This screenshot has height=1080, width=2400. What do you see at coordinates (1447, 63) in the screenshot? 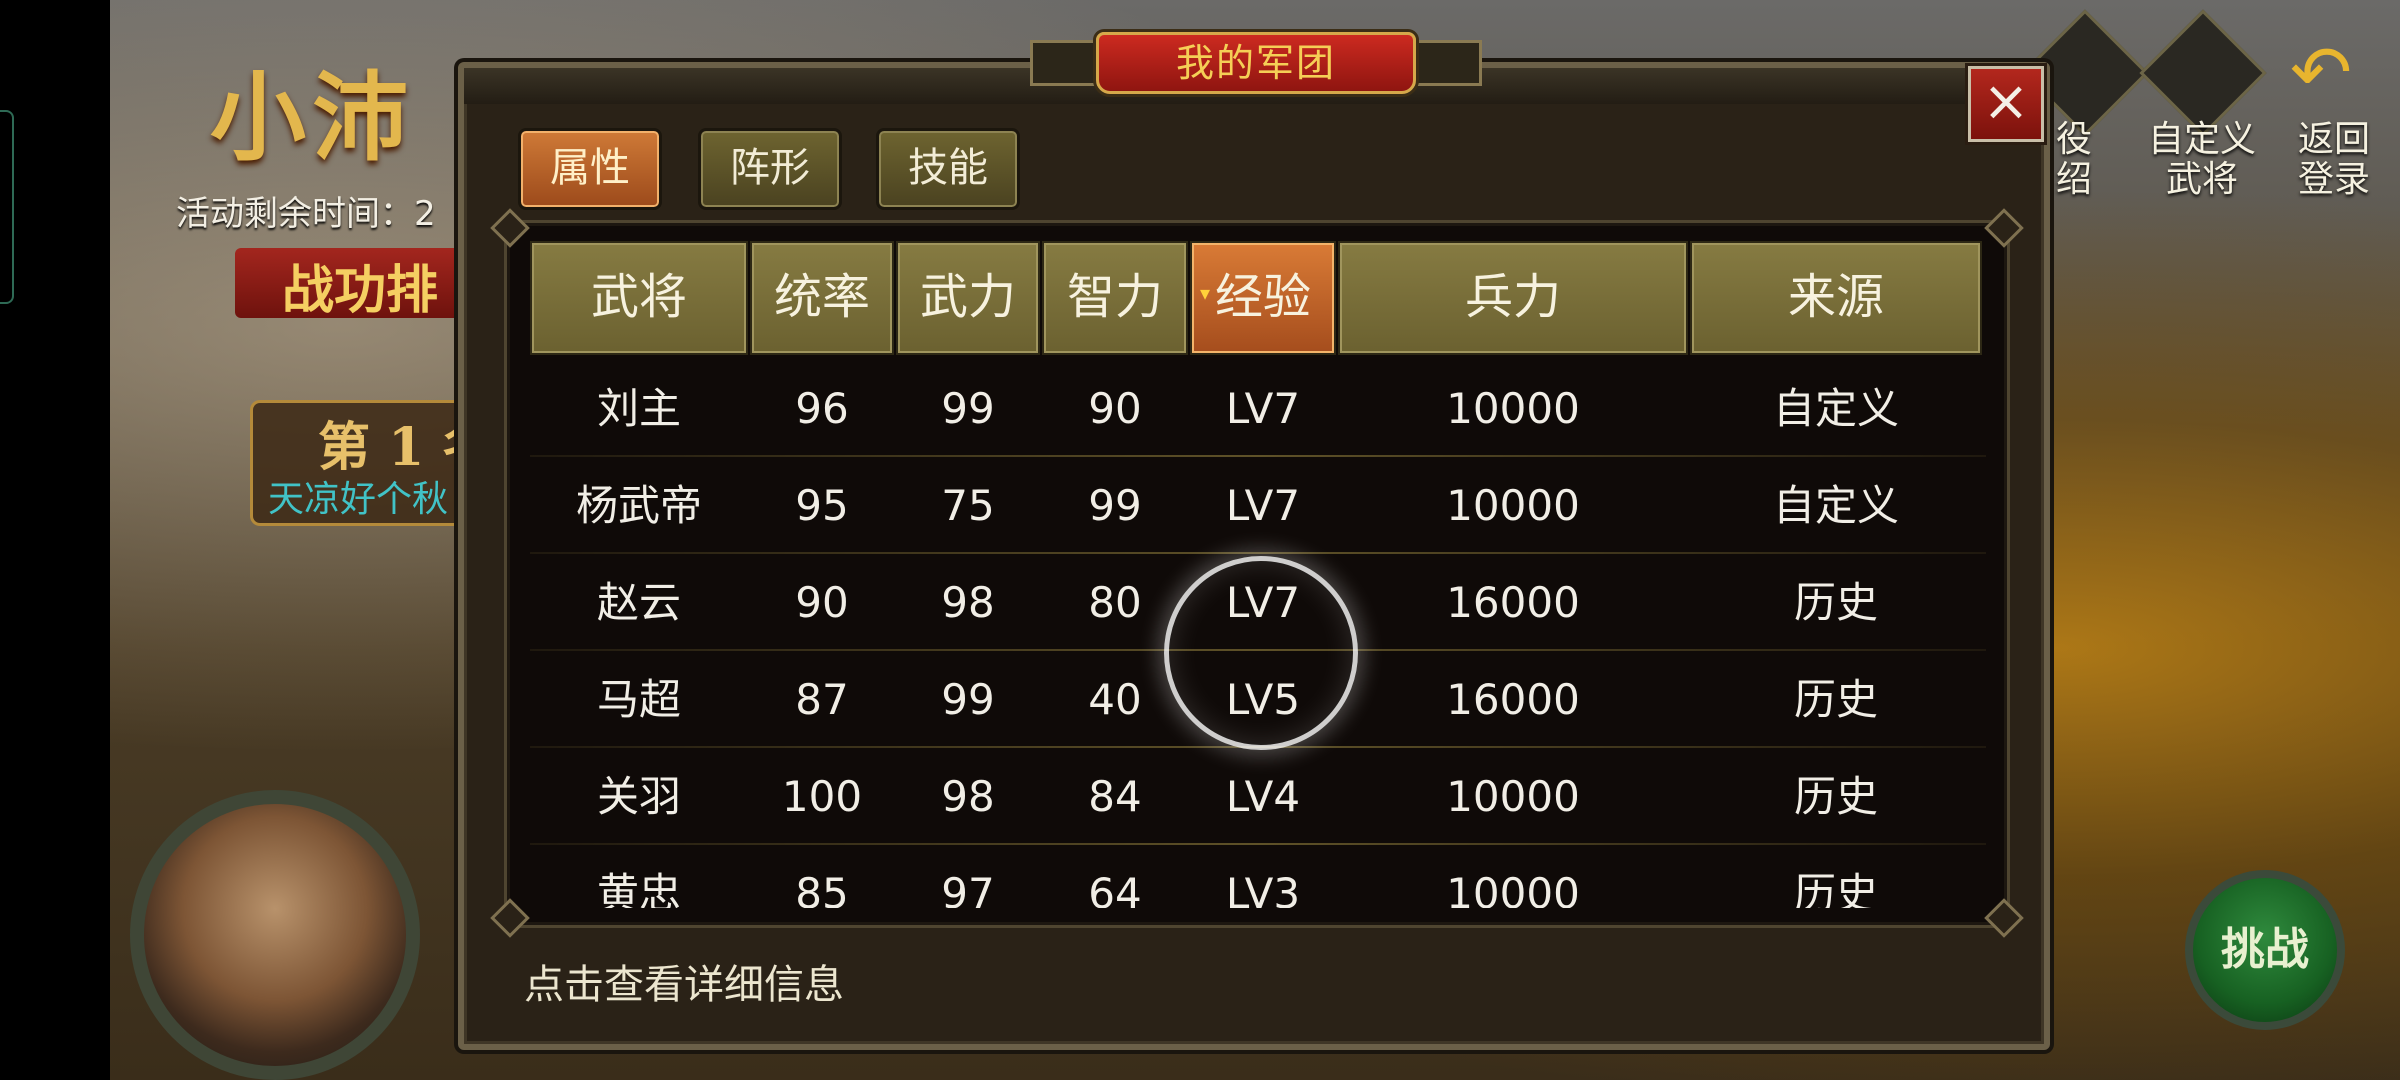
I see `title-ornament-right` at bounding box center [1447, 63].